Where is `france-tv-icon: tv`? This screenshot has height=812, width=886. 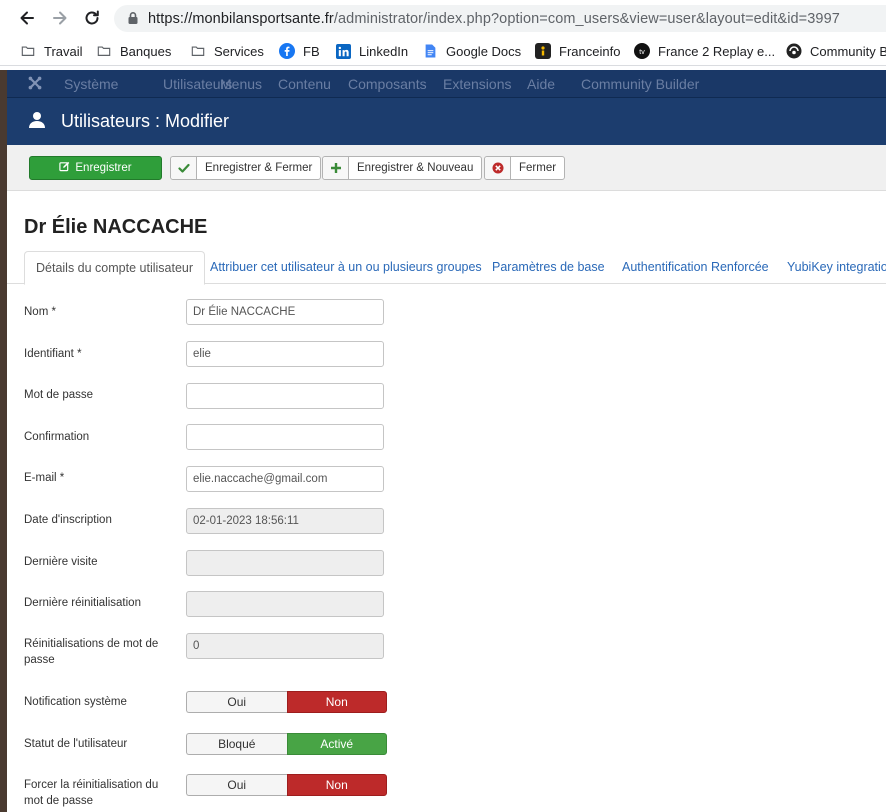
france-tv-icon: tv is located at coordinates (642, 51).